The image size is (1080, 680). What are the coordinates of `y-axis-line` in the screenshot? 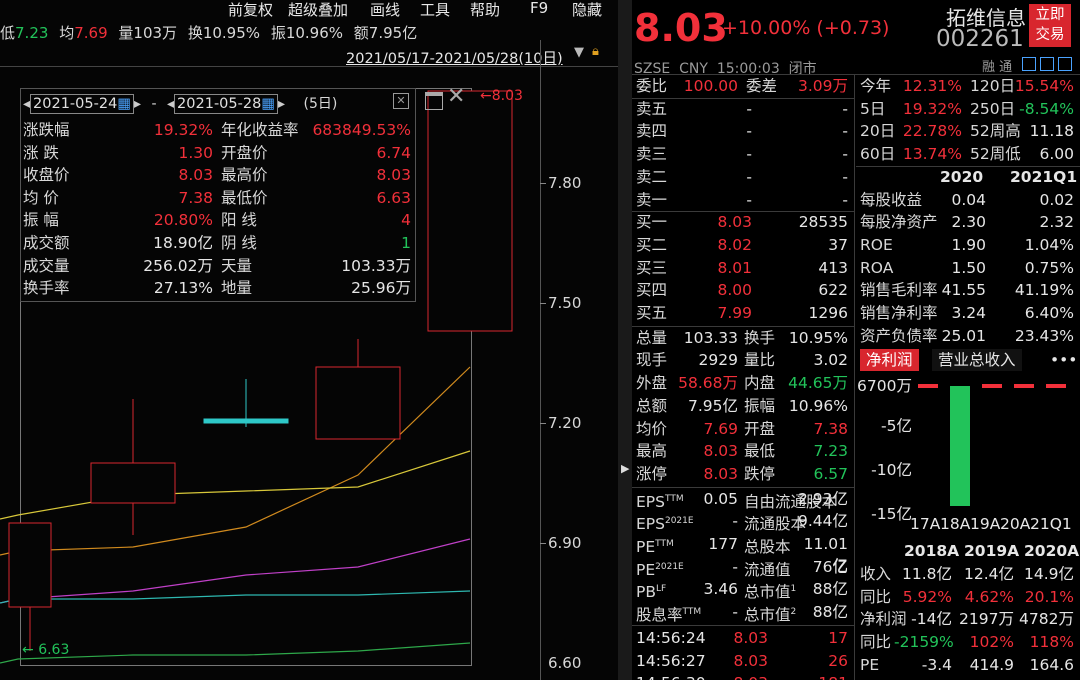 It's located at (540, 360).